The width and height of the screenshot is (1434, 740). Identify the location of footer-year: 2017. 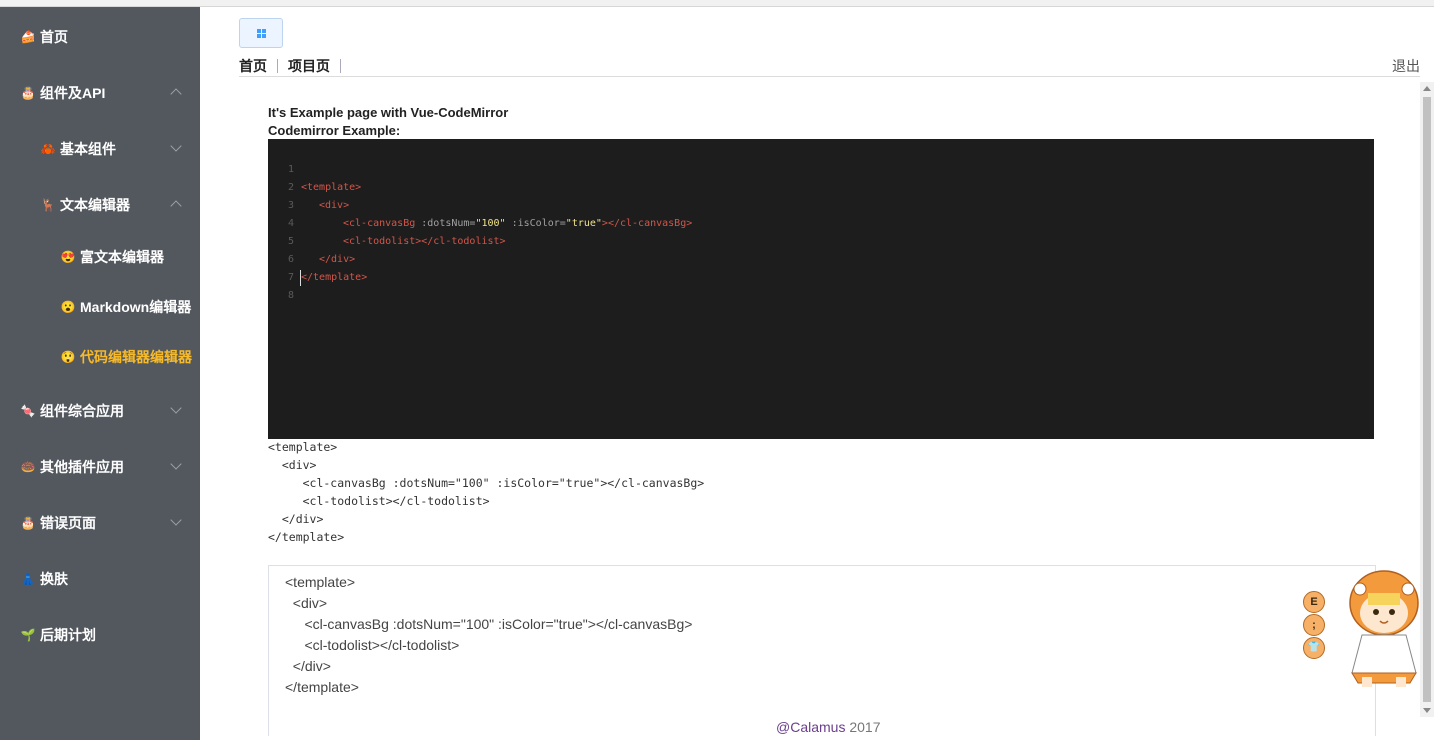
(863, 727).